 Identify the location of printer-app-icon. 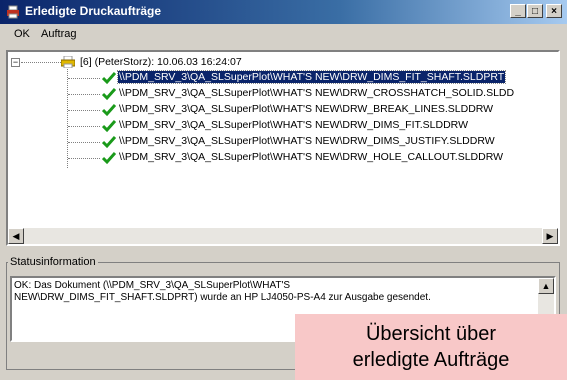
(13, 12).